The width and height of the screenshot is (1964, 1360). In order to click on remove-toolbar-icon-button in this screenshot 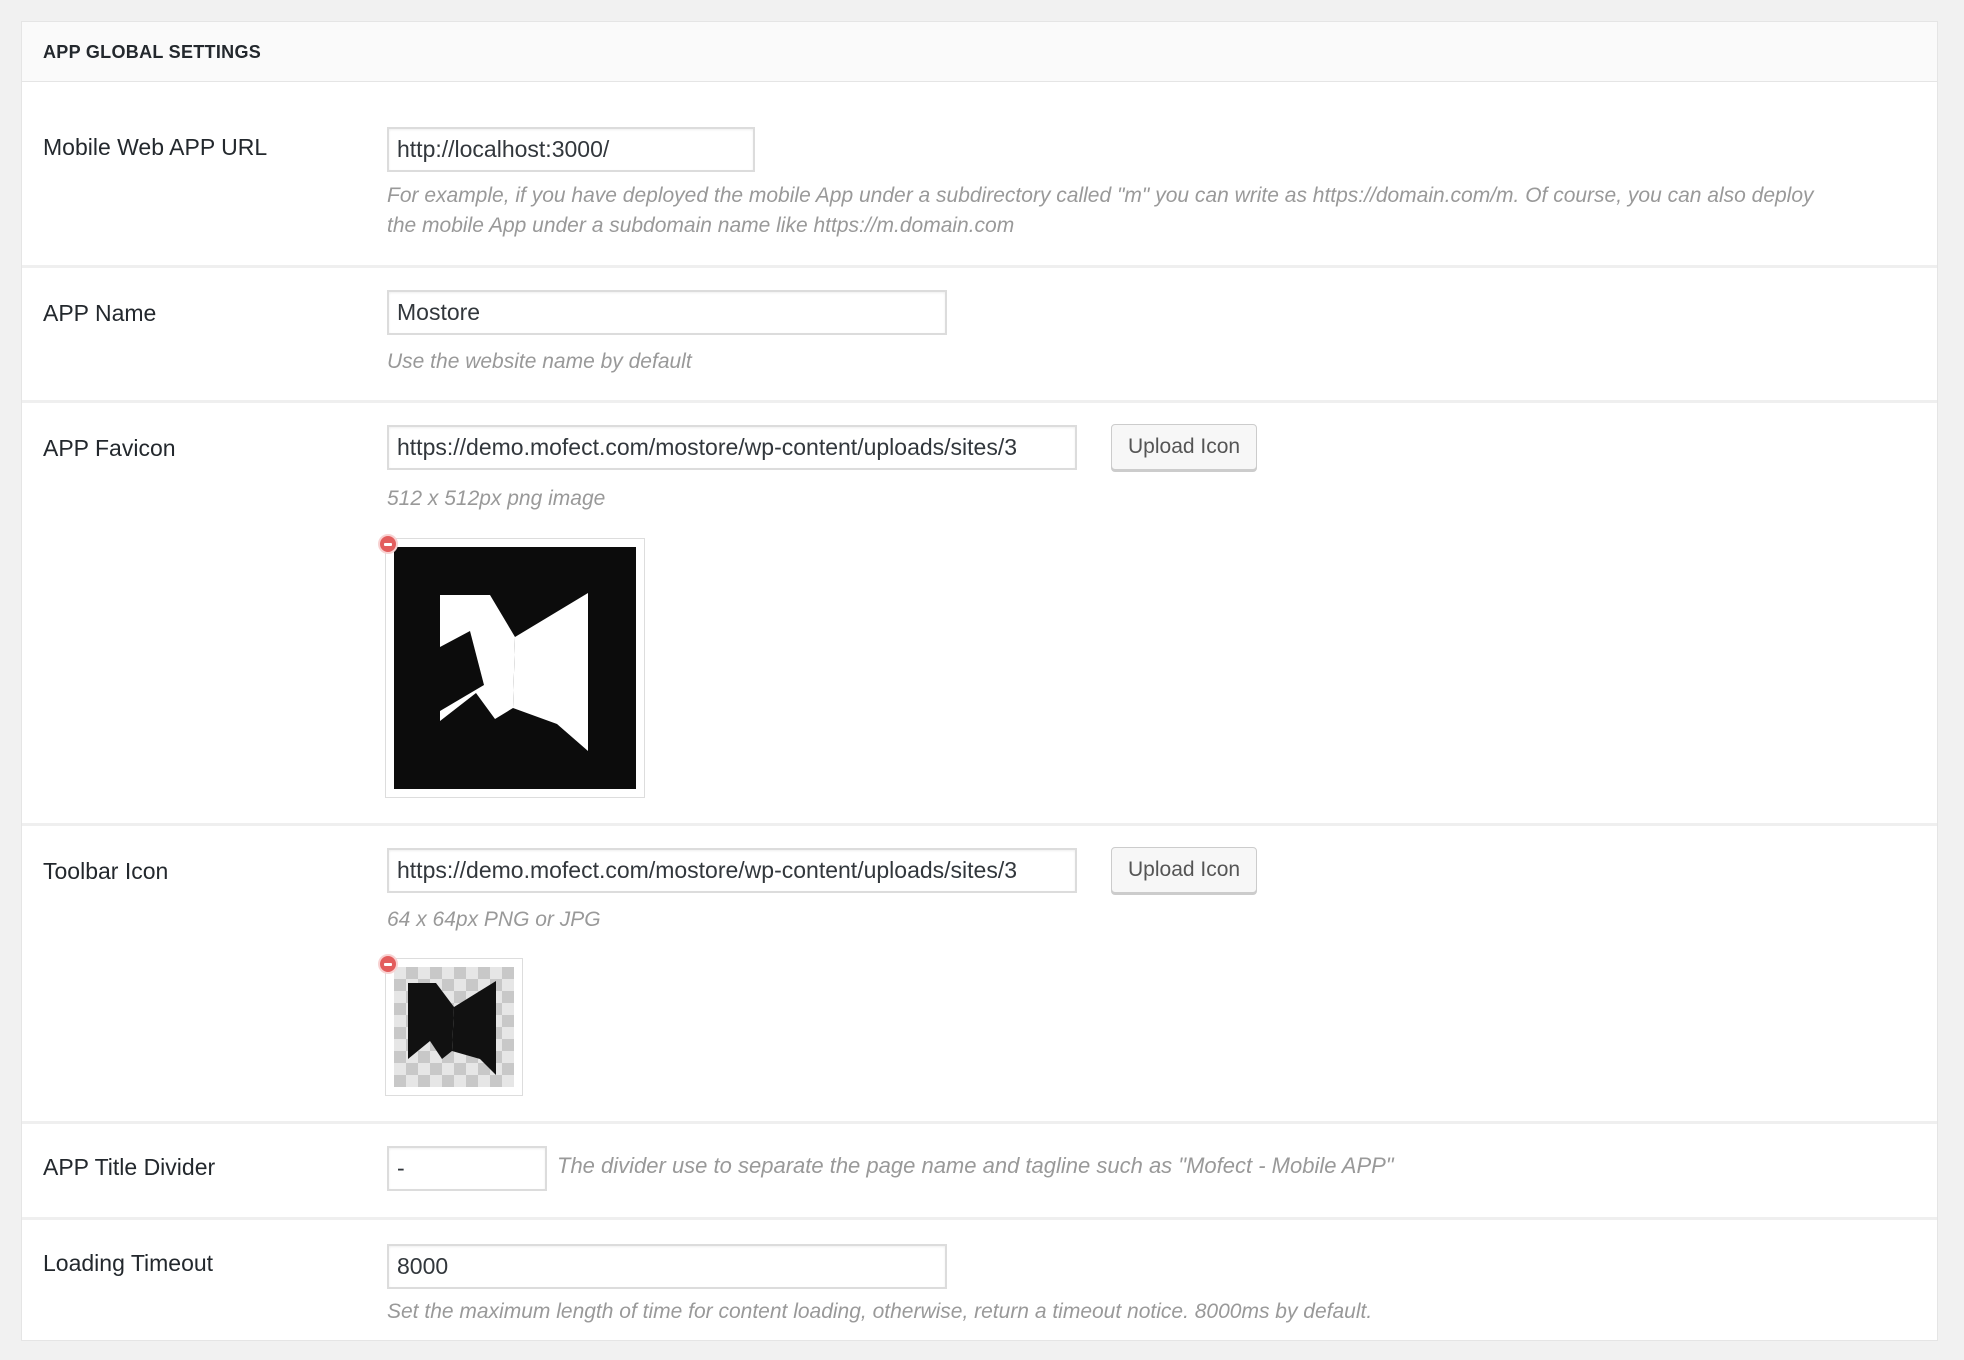, I will do `click(388, 964)`.